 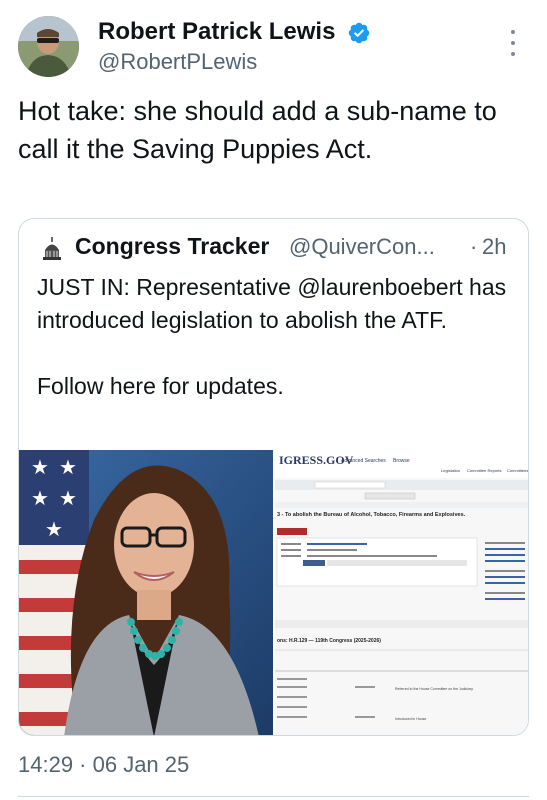 I want to click on nav-legislation: Legislation, so click(x=450, y=470).